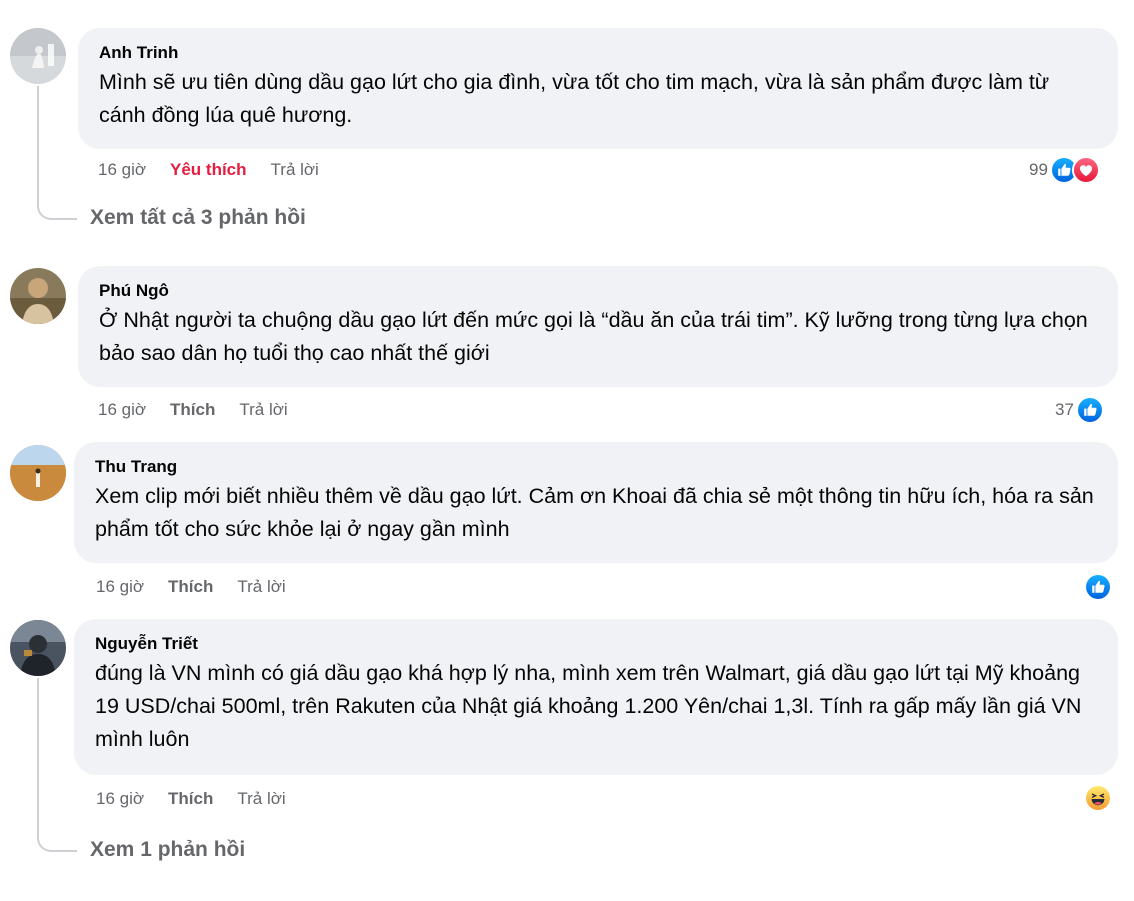 The height and width of the screenshot is (901, 1134). I want to click on avatar-image-phu-ngo, so click(38, 296).